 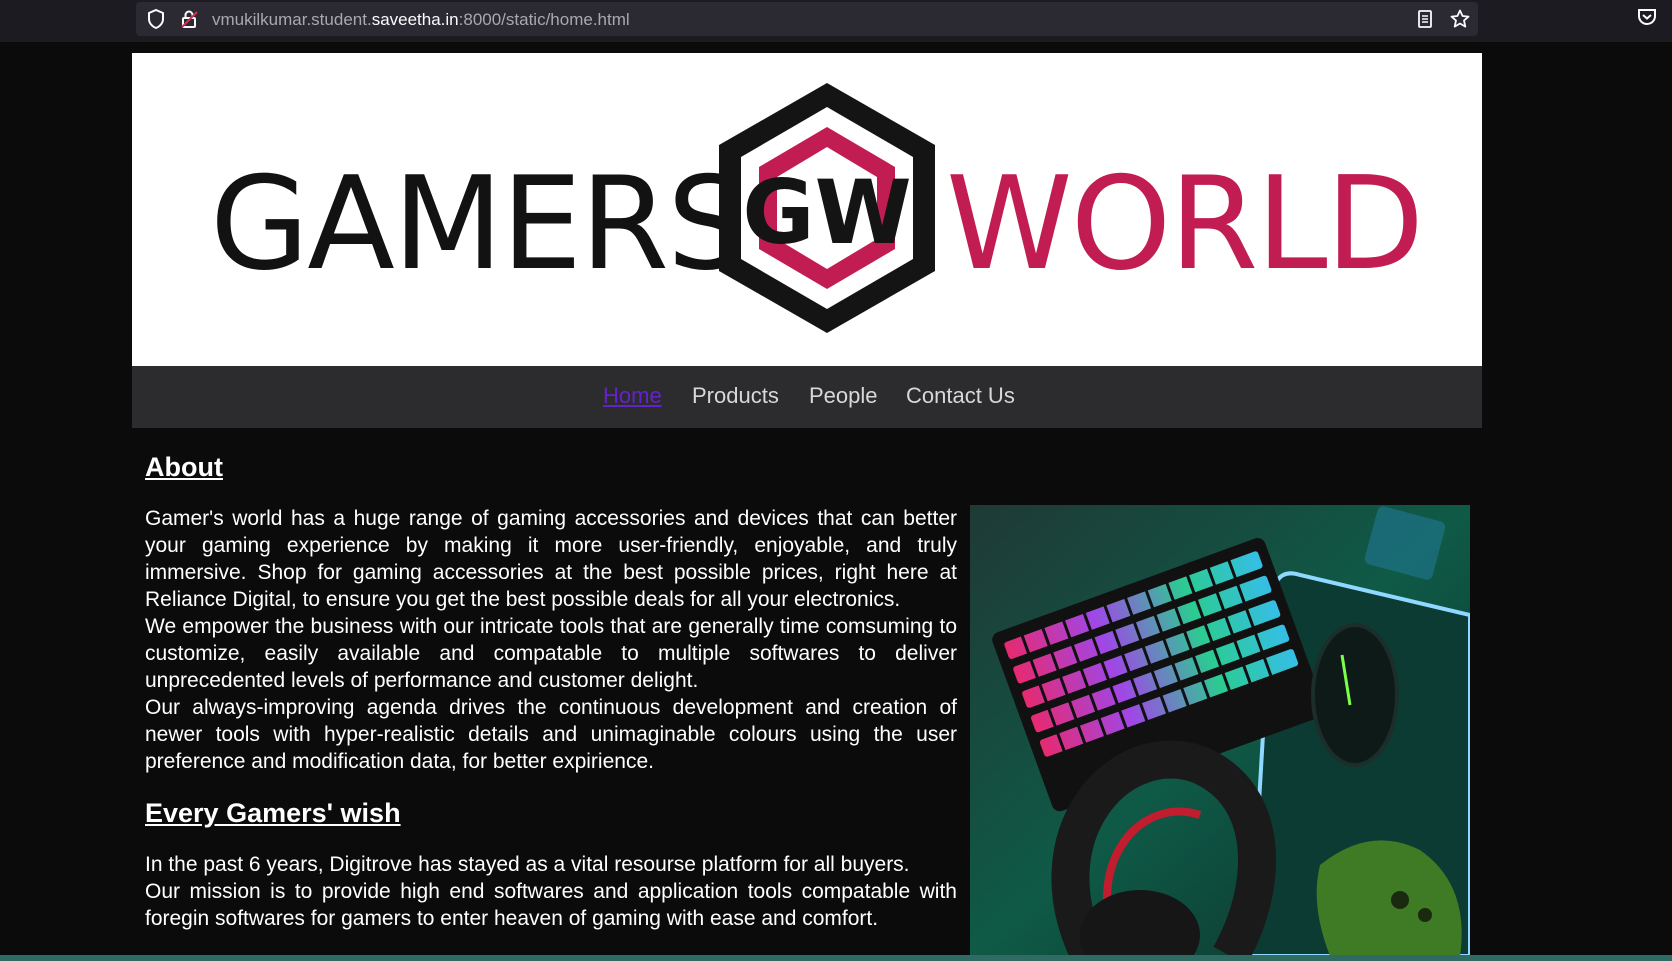 What do you see at coordinates (807, 397) in the screenshot?
I see `main-nav: Home Products People Contact Us` at bounding box center [807, 397].